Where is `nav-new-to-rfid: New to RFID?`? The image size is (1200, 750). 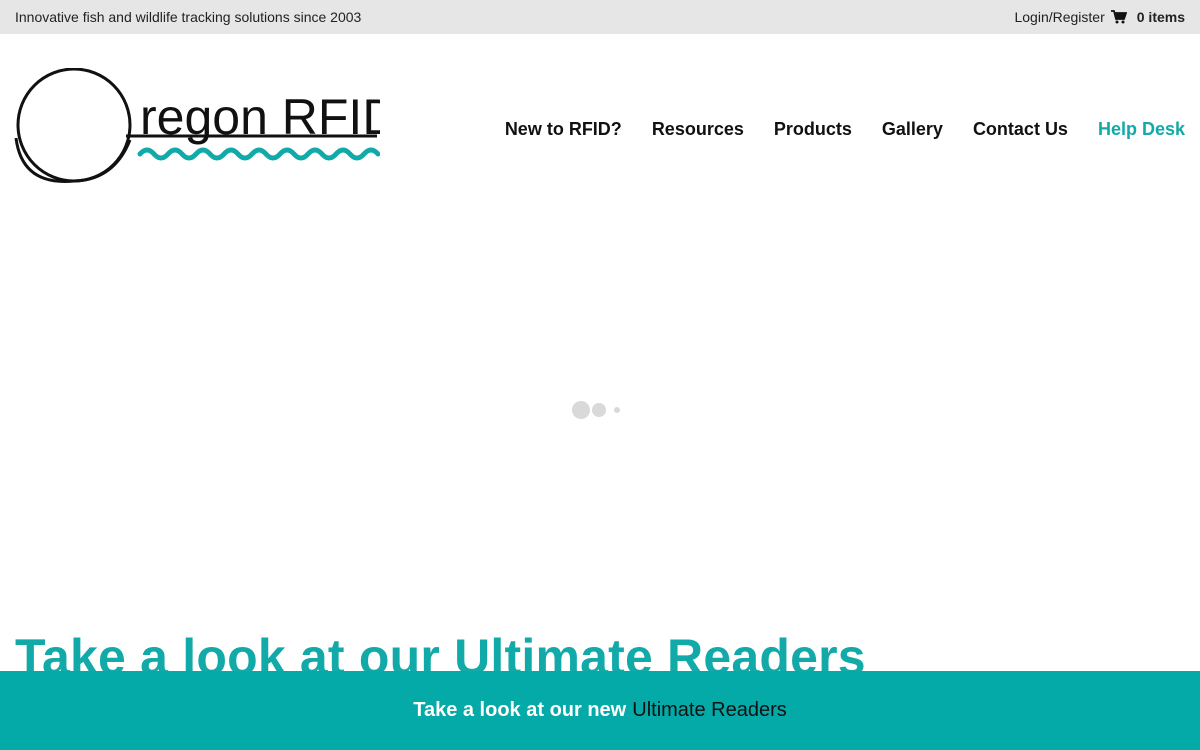
nav-new-to-rfid: New to RFID? is located at coordinates (563, 129).